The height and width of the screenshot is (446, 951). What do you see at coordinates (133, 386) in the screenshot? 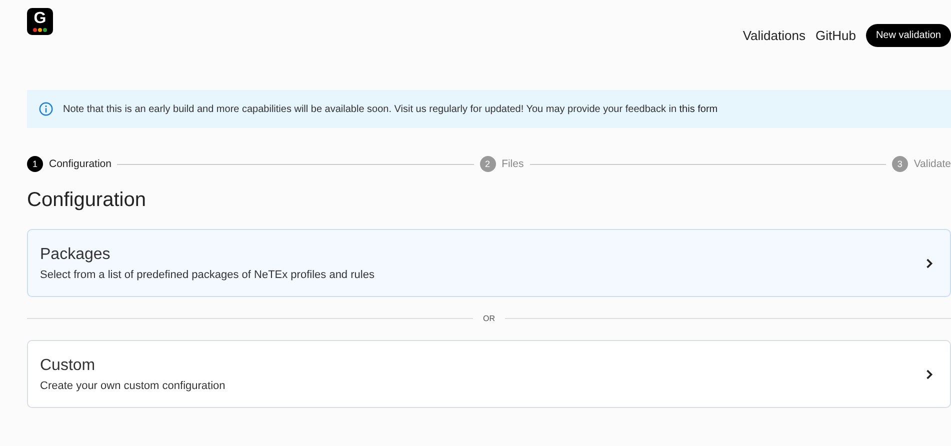
I see `option-description: Create your own custom configuration` at bounding box center [133, 386].